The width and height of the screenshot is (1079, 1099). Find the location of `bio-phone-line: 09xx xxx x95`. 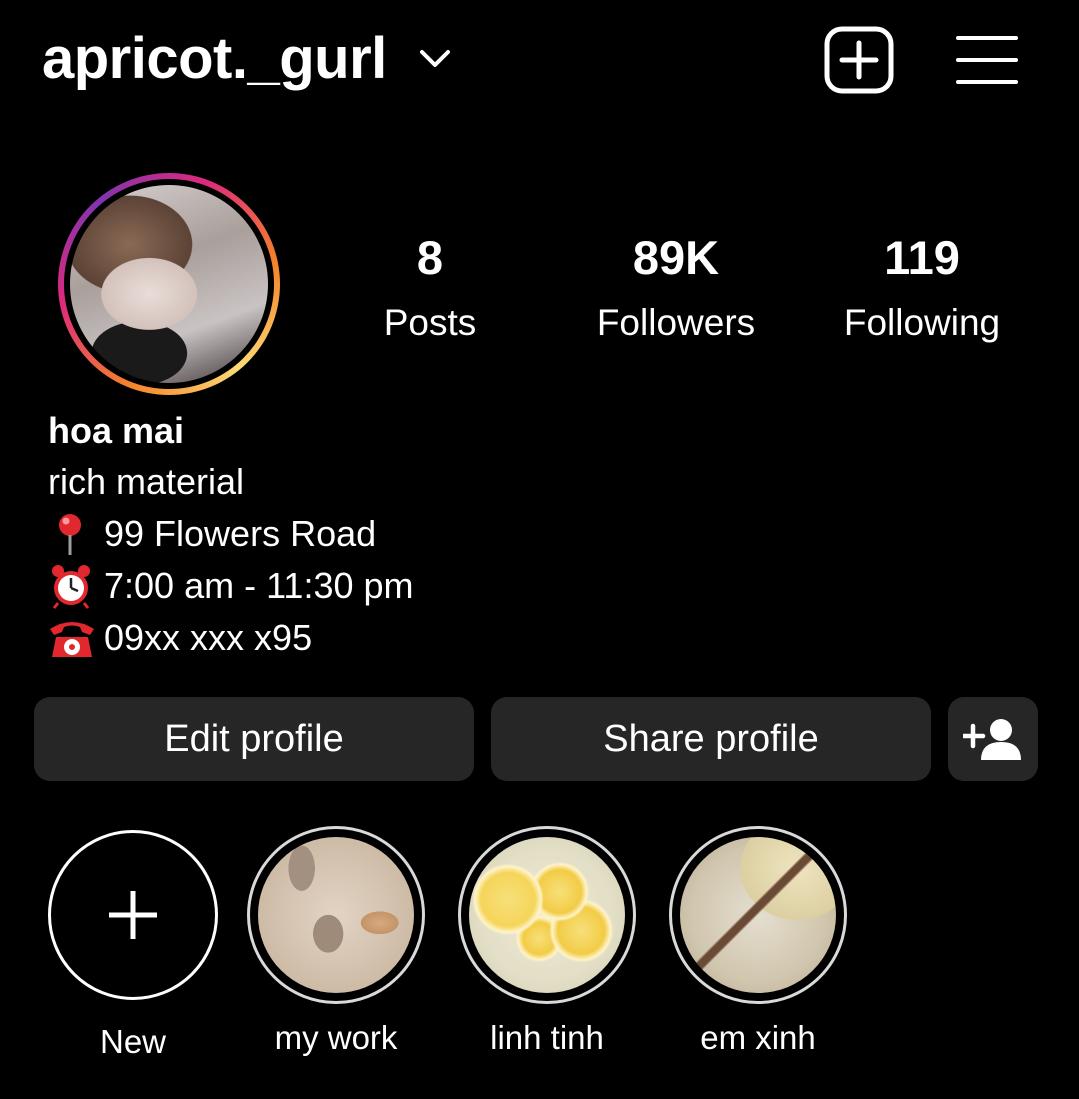

bio-phone-line: 09xx xxx x95 is located at coordinates (231, 638).